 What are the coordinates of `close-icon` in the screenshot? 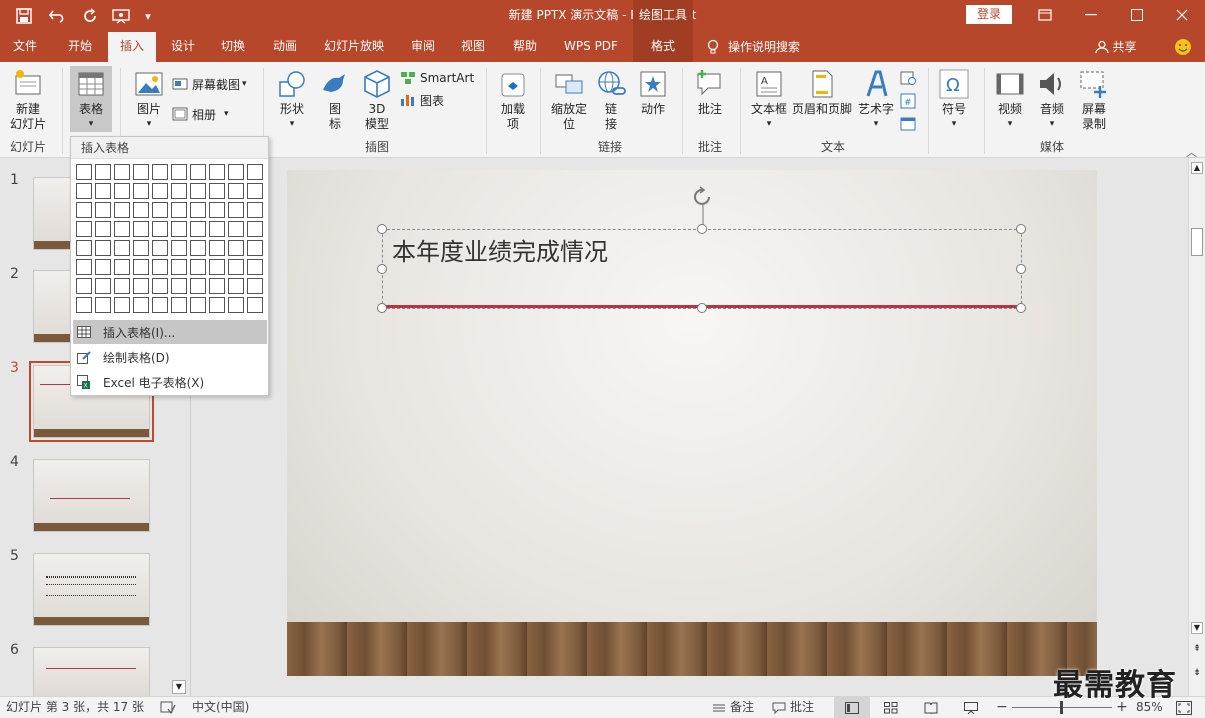 It's located at (1182, 15).